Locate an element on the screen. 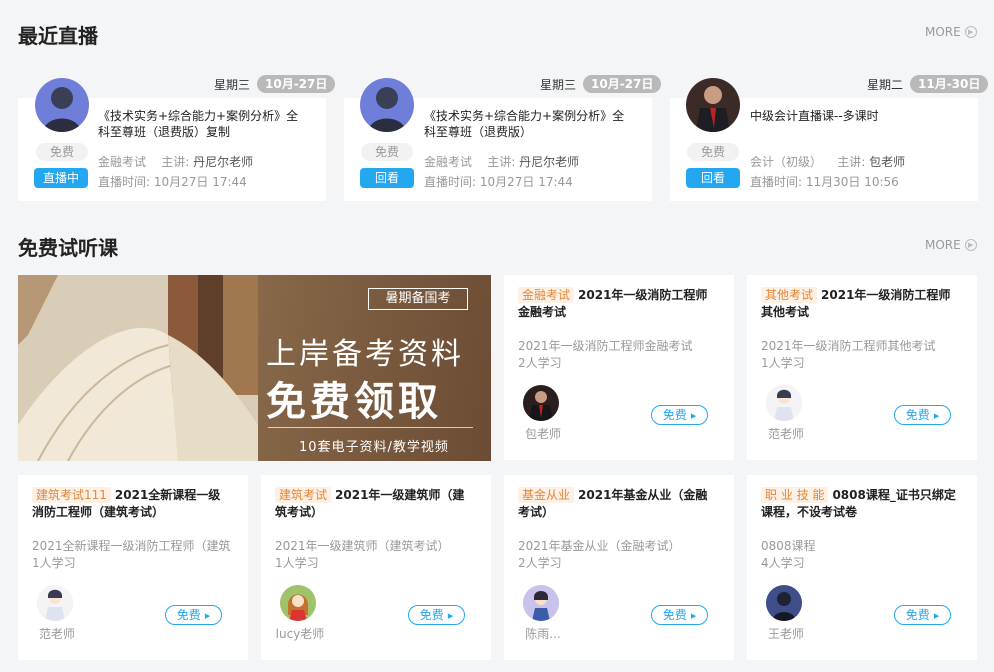 The width and height of the screenshot is (994, 672). promo-banner: 暑期备国考 上岸备考资料 免费领取 10套电子资料/教学视频 is located at coordinates (254, 368).